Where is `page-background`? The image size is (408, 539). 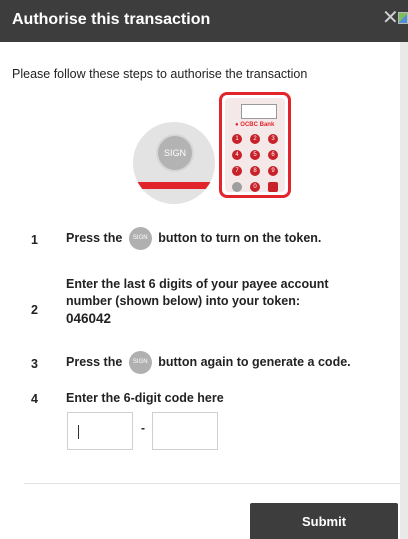
page-background is located at coordinates (404, 269).